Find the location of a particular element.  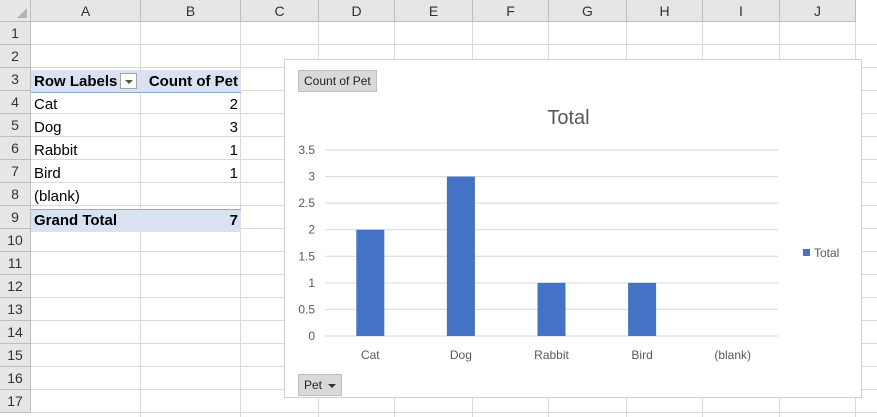

y-tick-label: 2 is located at coordinates (311, 230).